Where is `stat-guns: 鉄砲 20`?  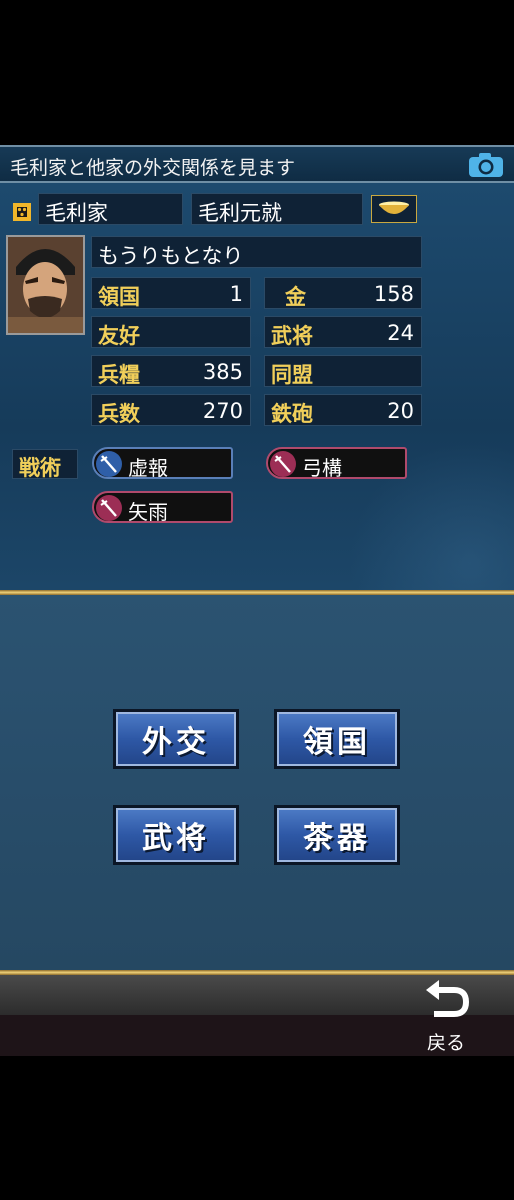
stat-guns: 鉄砲 20 is located at coordinates (343, 410).